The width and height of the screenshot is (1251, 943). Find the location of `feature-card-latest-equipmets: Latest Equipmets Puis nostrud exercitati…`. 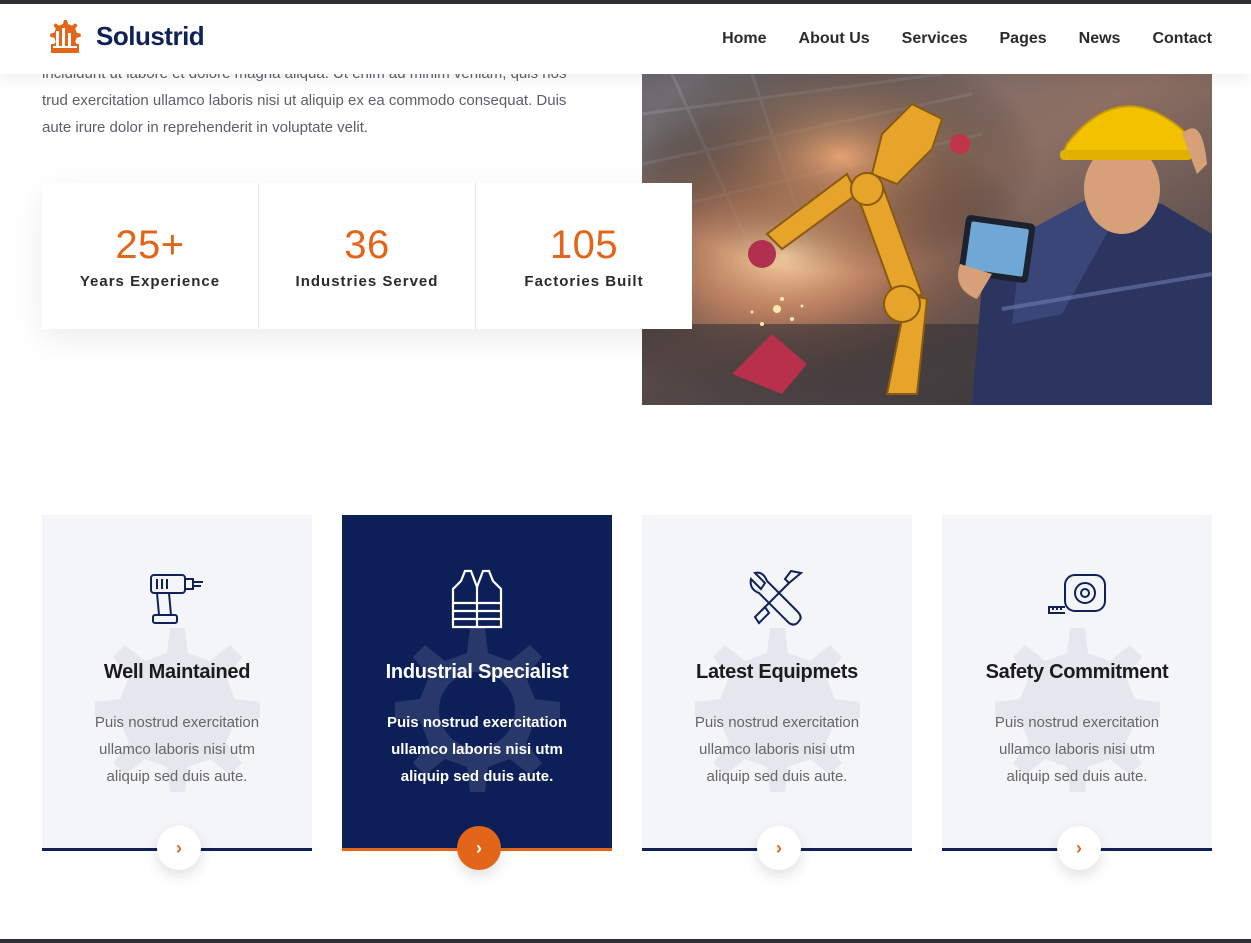

feature-card-latest-equipmets: Latest Equipmets Puis nostrud exercitati… is located at coordinates (777, 692).